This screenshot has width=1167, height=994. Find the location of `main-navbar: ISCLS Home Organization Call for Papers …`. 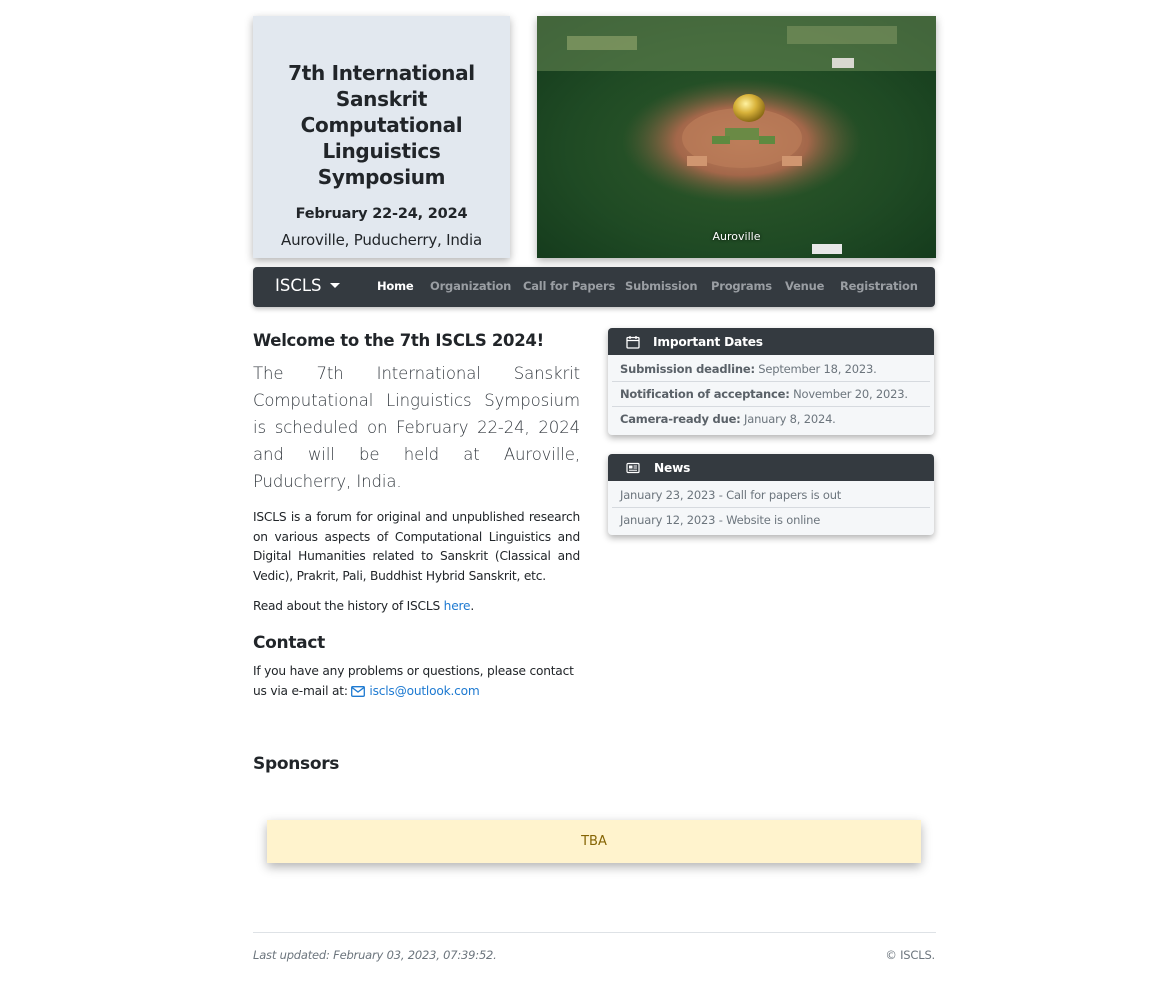

main-navbar: ISCLS Home Organization Call for Papers … is located at coordinates (594, 287).